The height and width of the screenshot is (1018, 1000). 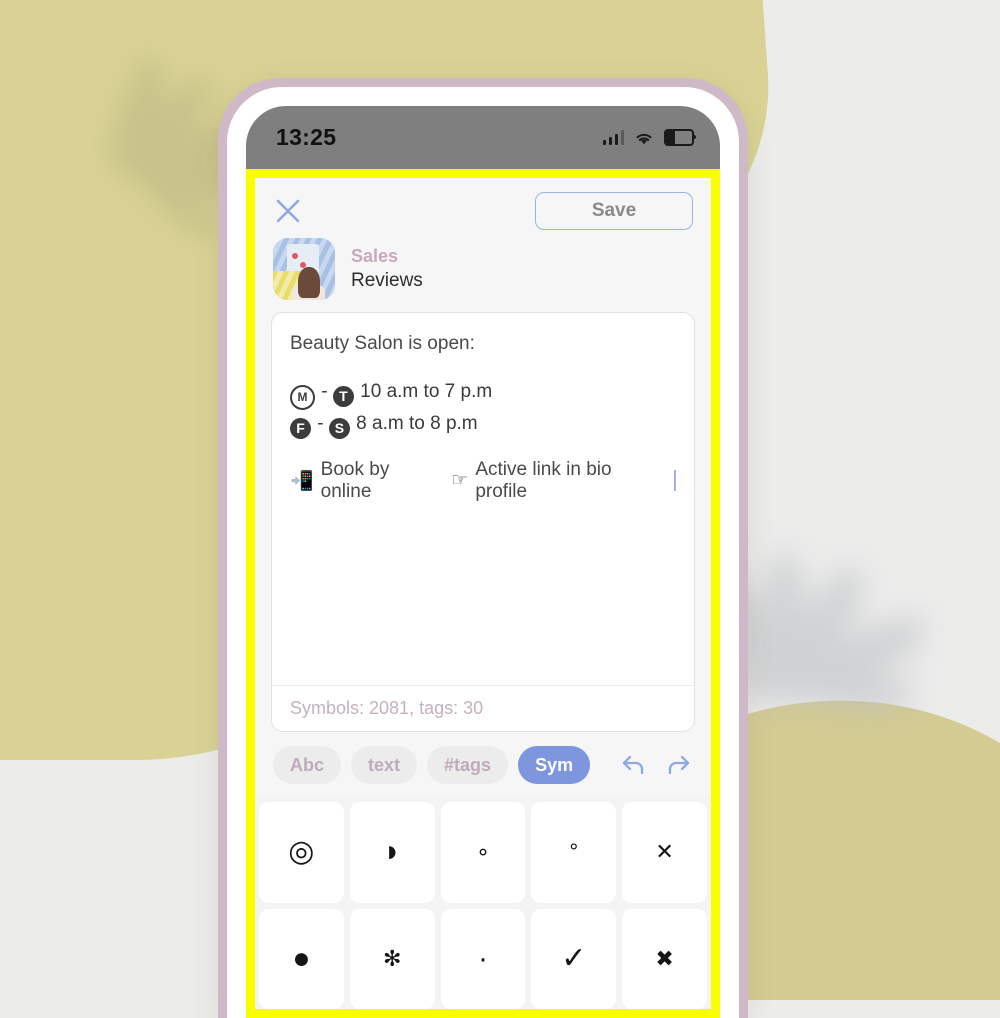 I want to click on battery-icon, so click(x=680, y=137).